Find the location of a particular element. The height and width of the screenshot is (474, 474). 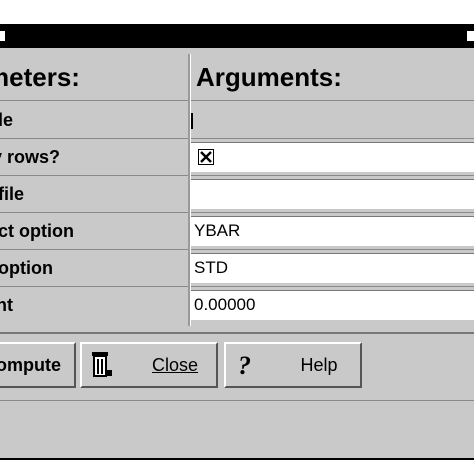

param-row: option STD is located at coordinates (237, 268).